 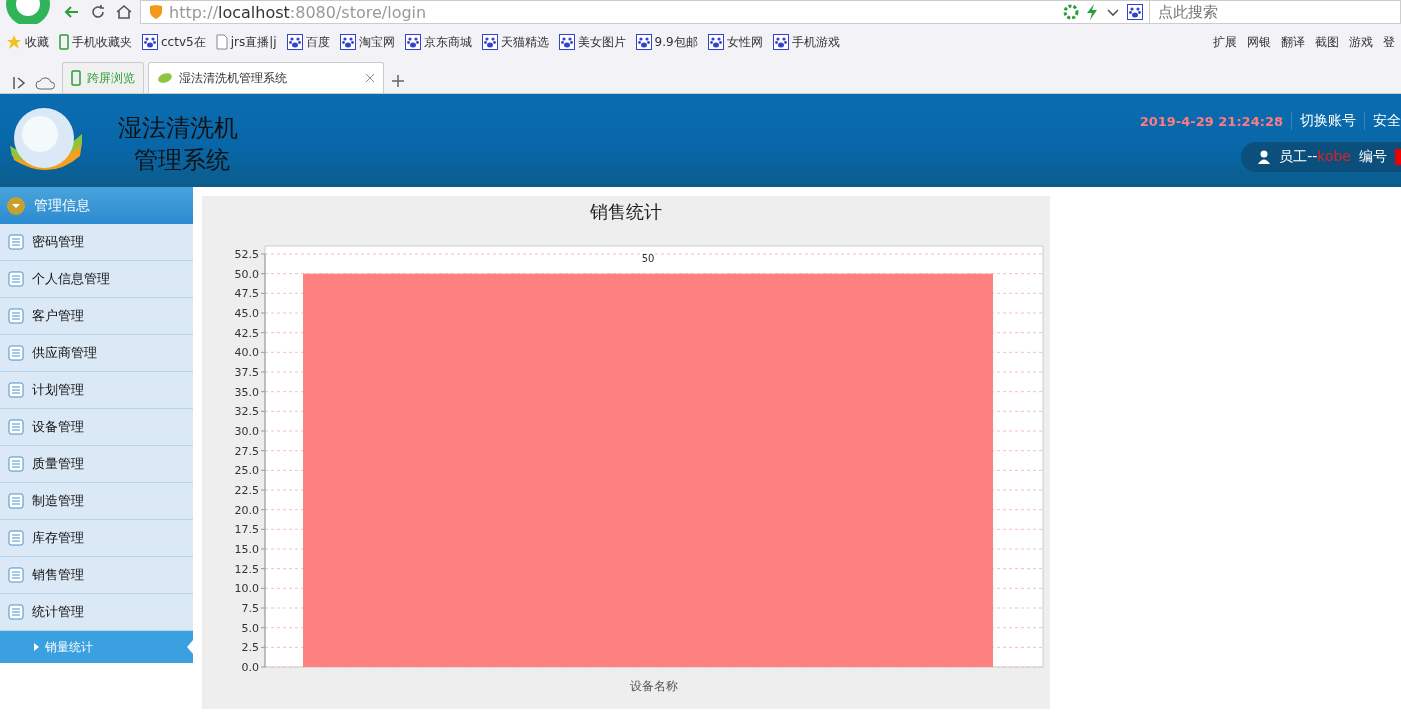 What do you see at coordinates (1225, 42) in the screenshot?
I see `toolbar-button: 扩展` at bounding box center [1225, 42].